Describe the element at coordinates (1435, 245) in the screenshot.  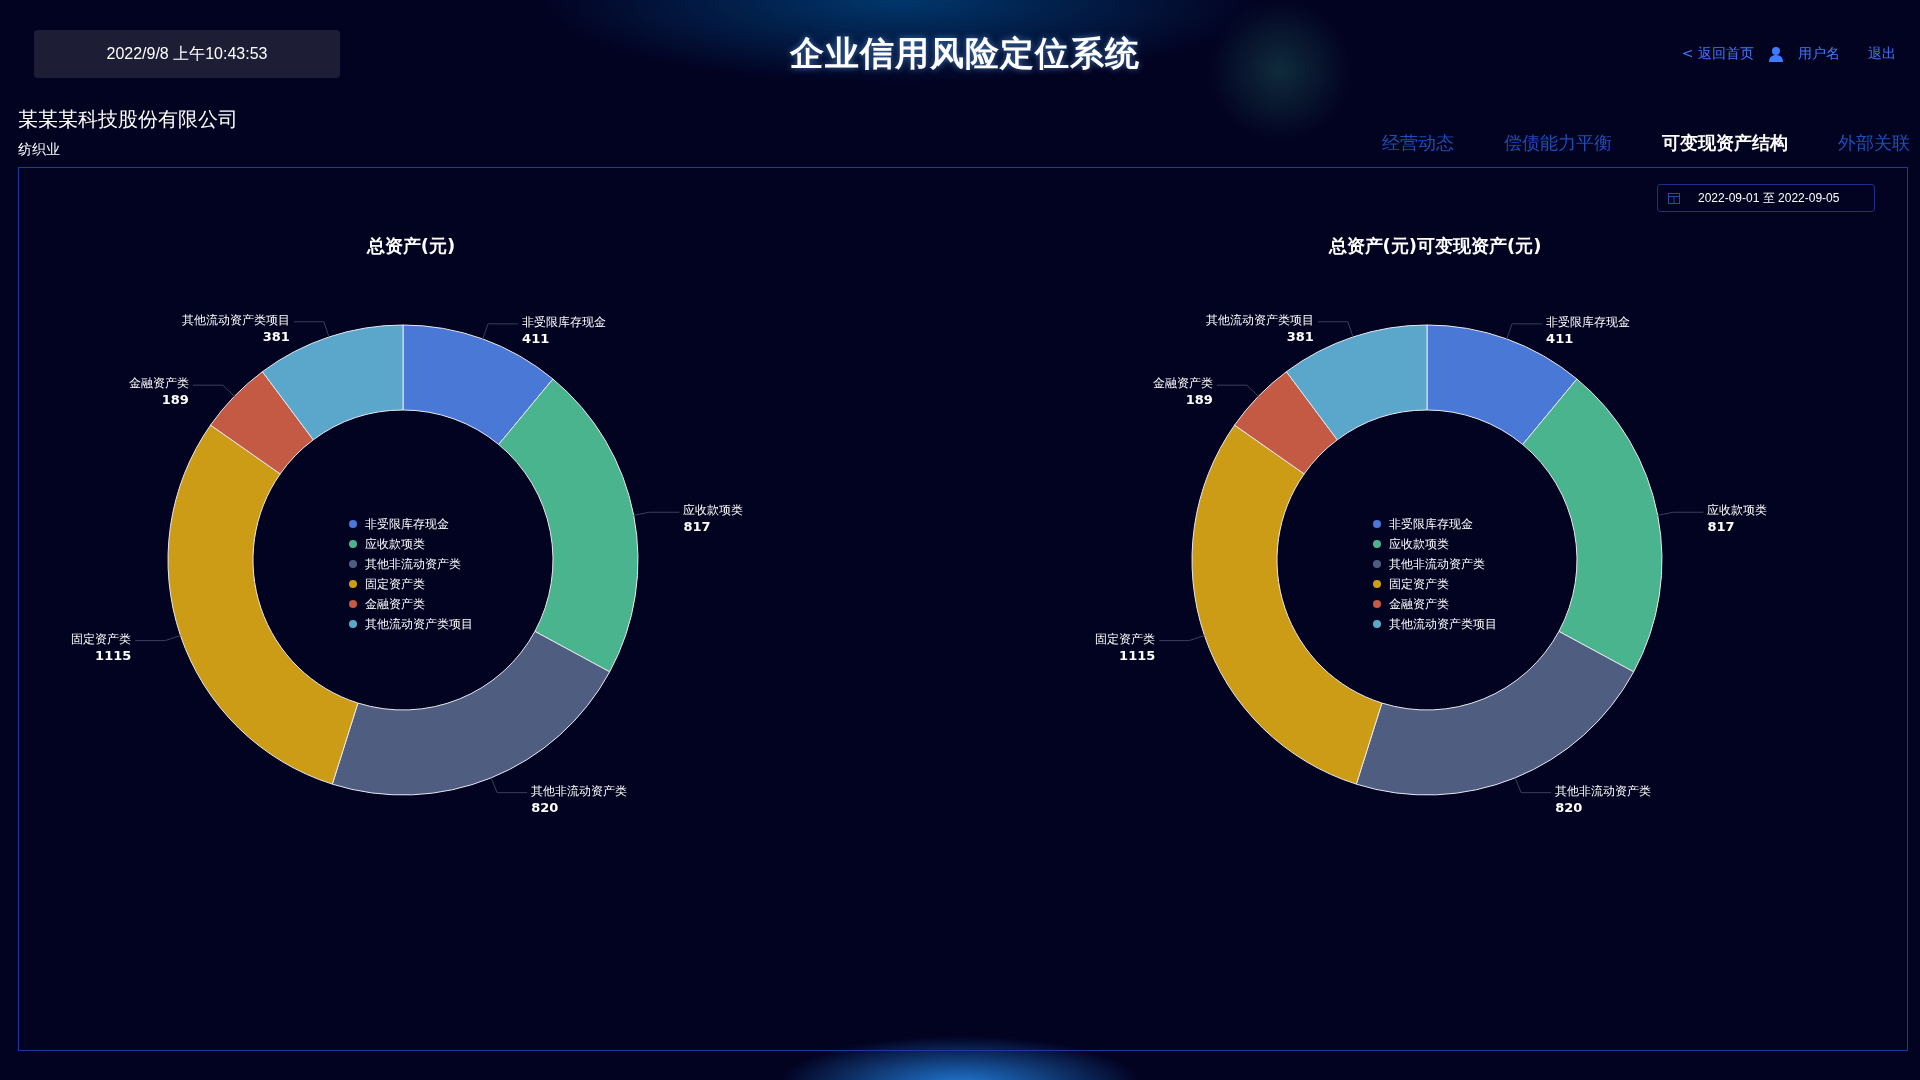
I see `chart-title: 总资产(元)可变现资产(元)` at that location.